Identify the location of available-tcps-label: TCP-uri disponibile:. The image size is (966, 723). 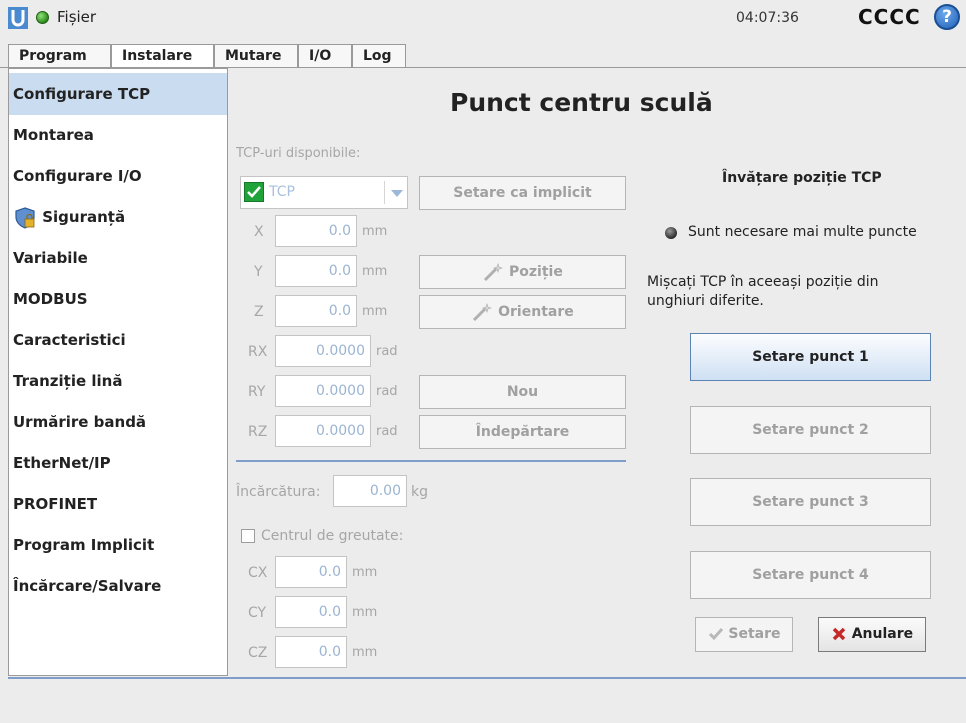
(298, 153).